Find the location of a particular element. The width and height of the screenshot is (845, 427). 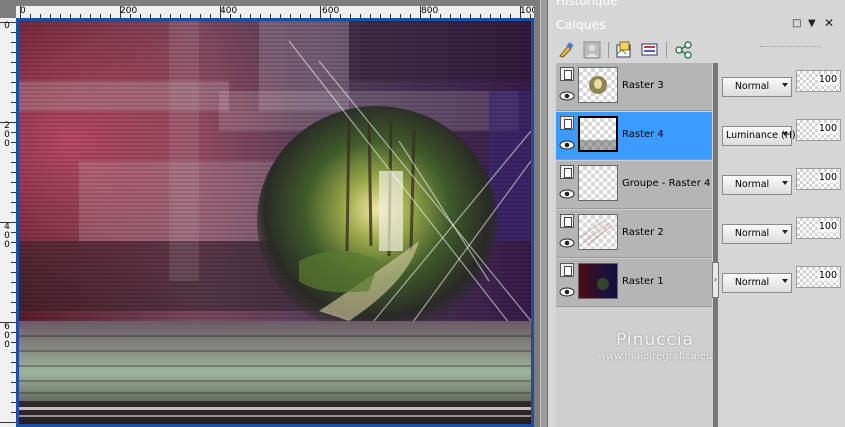

layer-row-raster-3: Raster 3 is located at coordinates (634, 87).